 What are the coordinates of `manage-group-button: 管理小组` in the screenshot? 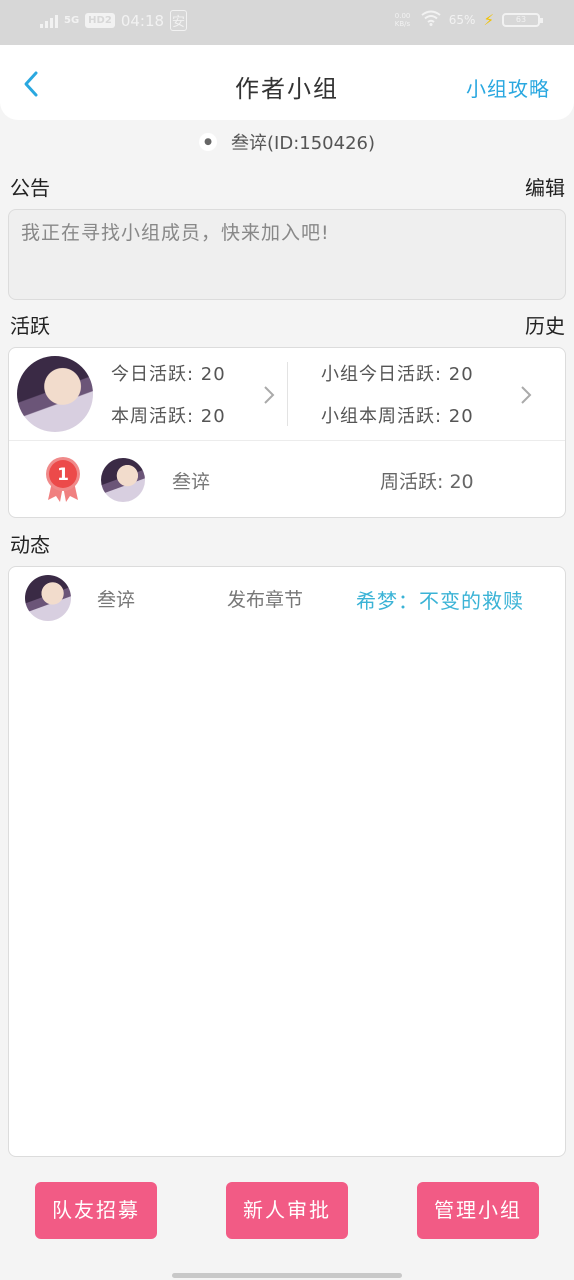 It's located at (478, 1210).